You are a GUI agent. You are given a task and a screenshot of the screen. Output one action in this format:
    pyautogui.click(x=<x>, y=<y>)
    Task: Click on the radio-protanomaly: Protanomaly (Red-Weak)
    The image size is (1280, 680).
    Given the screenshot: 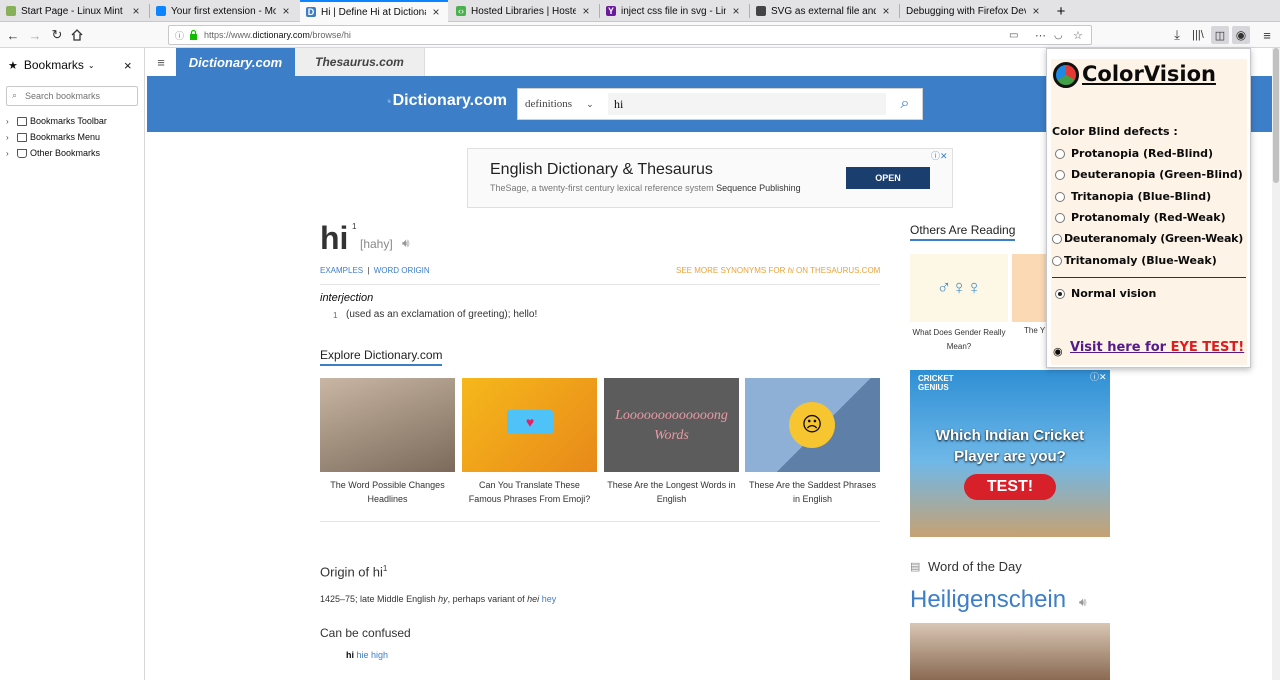 What is the action you would take?
    pyautogui.click(x=1140, y=217)
    